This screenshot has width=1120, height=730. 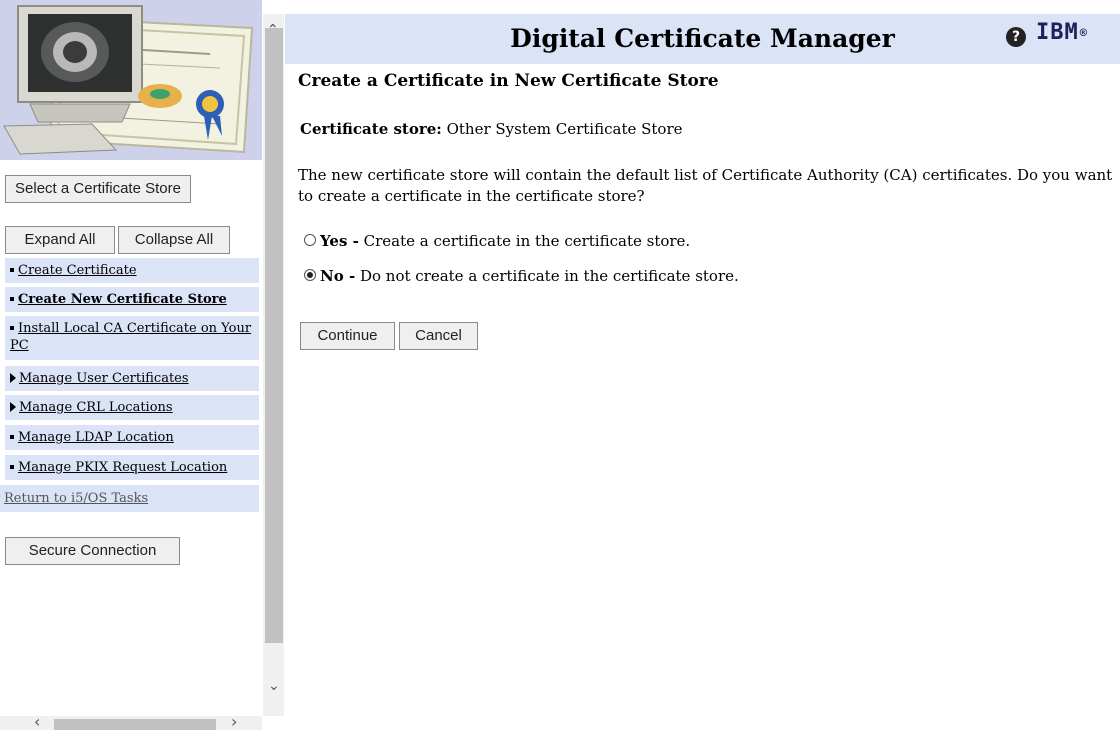 What do you see at coordinates (273, 30) in the screenshot?
I see `scroll-up-arrow-icon: ⌃` at bounding box center [273, 30].